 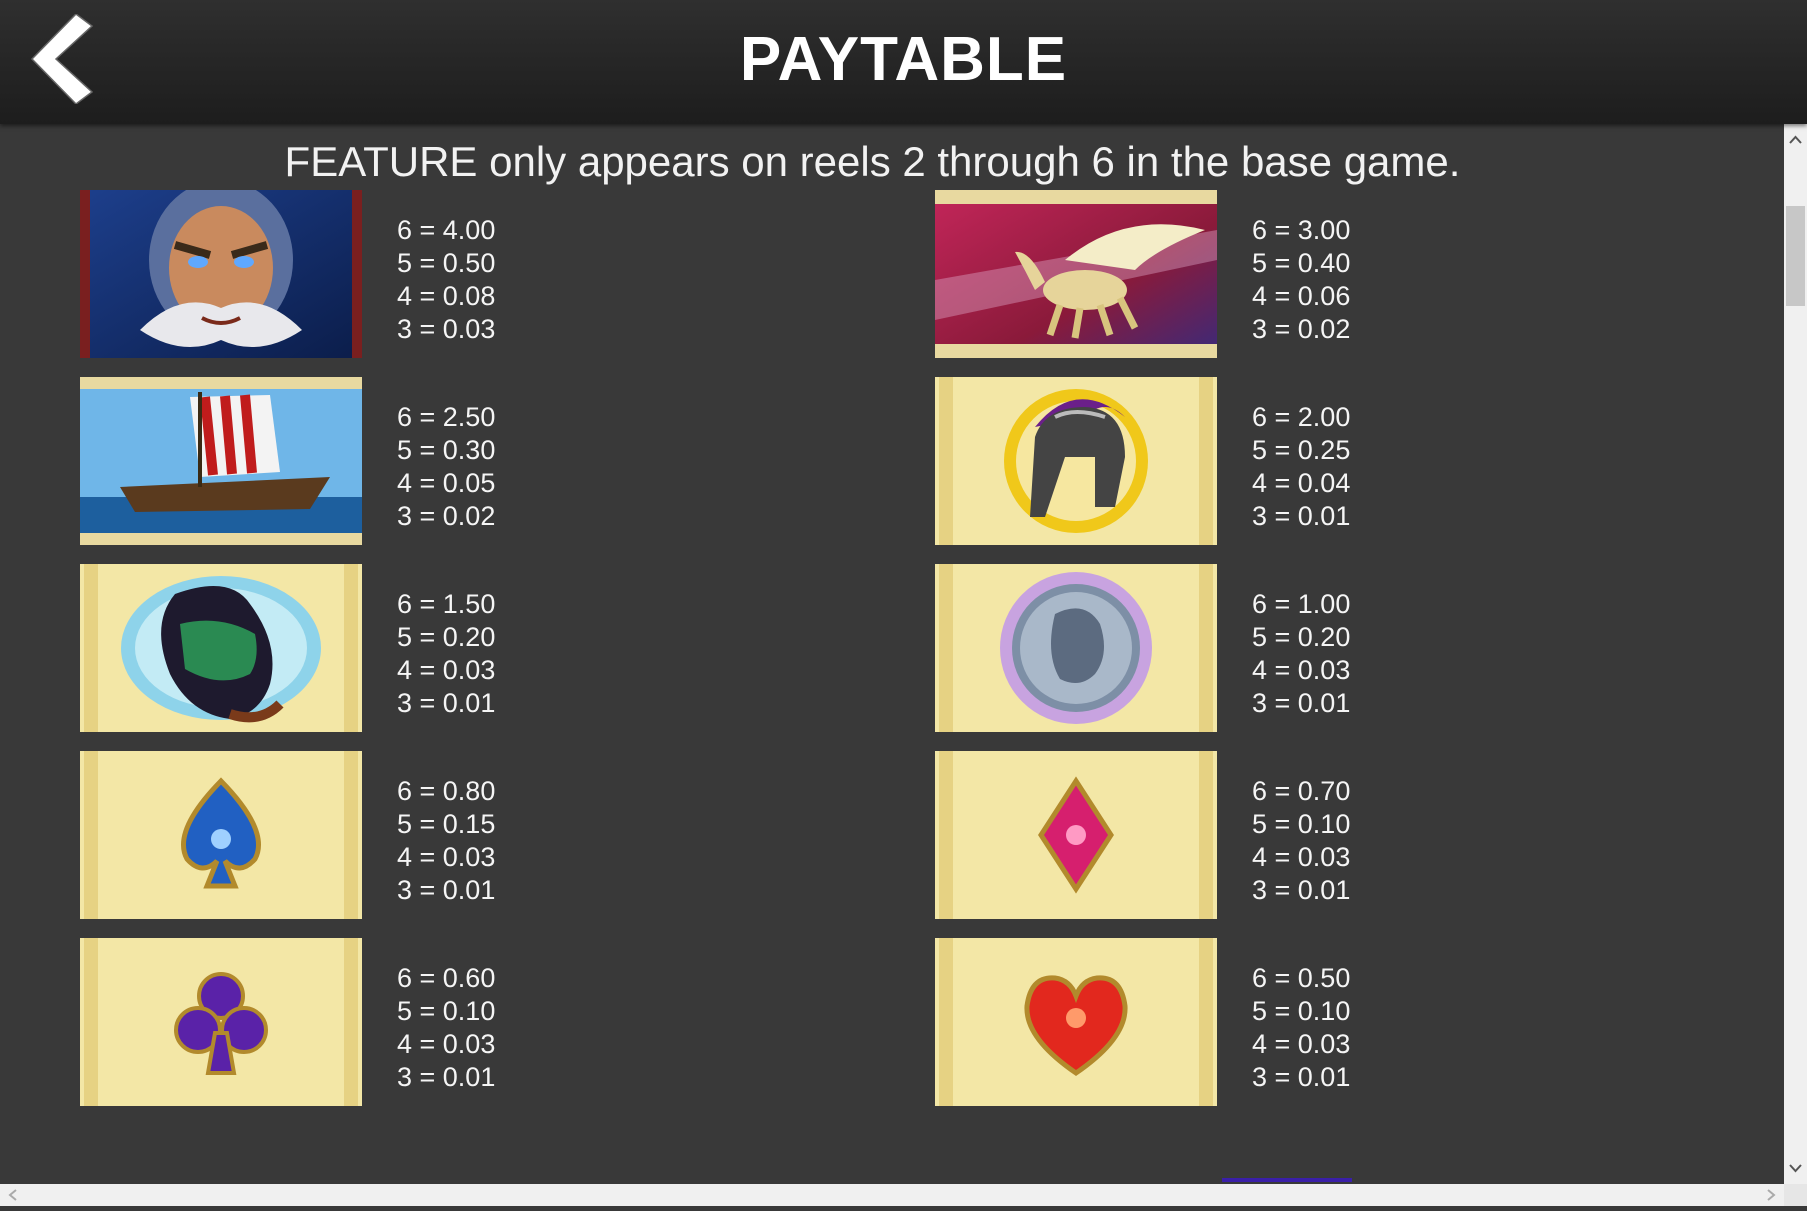 What do you see at coordinates (446, 450) in the screenshot?
I see `pay-line: 5 = 0.30` at bounding box center [446, 450].